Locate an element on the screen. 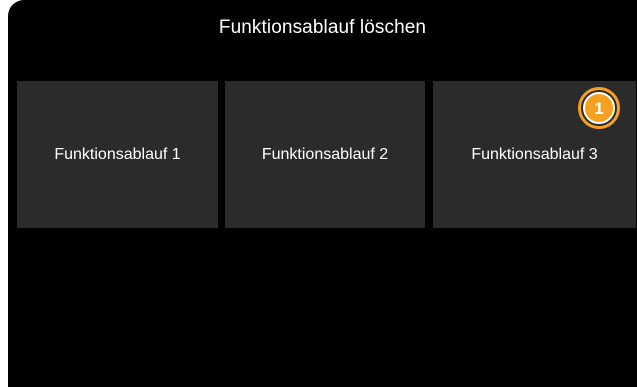 The height and width of the screenshot is (387, 637). sequence-tile-label: Funktionsablauf 3 is located at coordinates (534, 154).